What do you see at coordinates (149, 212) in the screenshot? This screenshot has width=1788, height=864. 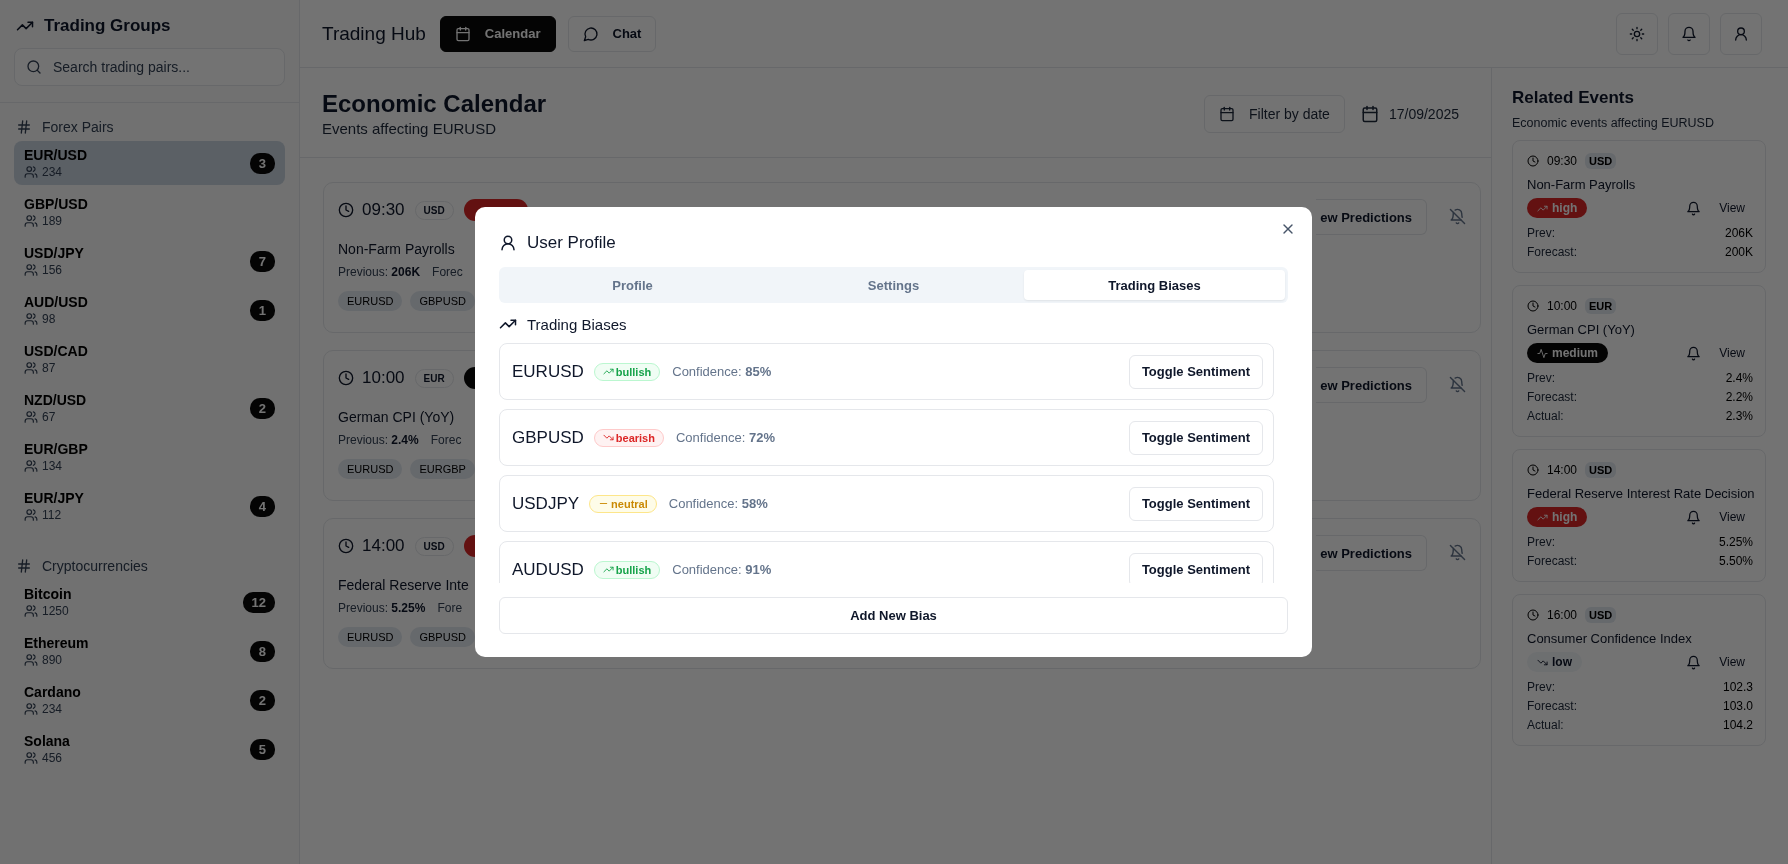 I see `trading-pair-item: GBP/USD 189` at bounding box center [149, 212].